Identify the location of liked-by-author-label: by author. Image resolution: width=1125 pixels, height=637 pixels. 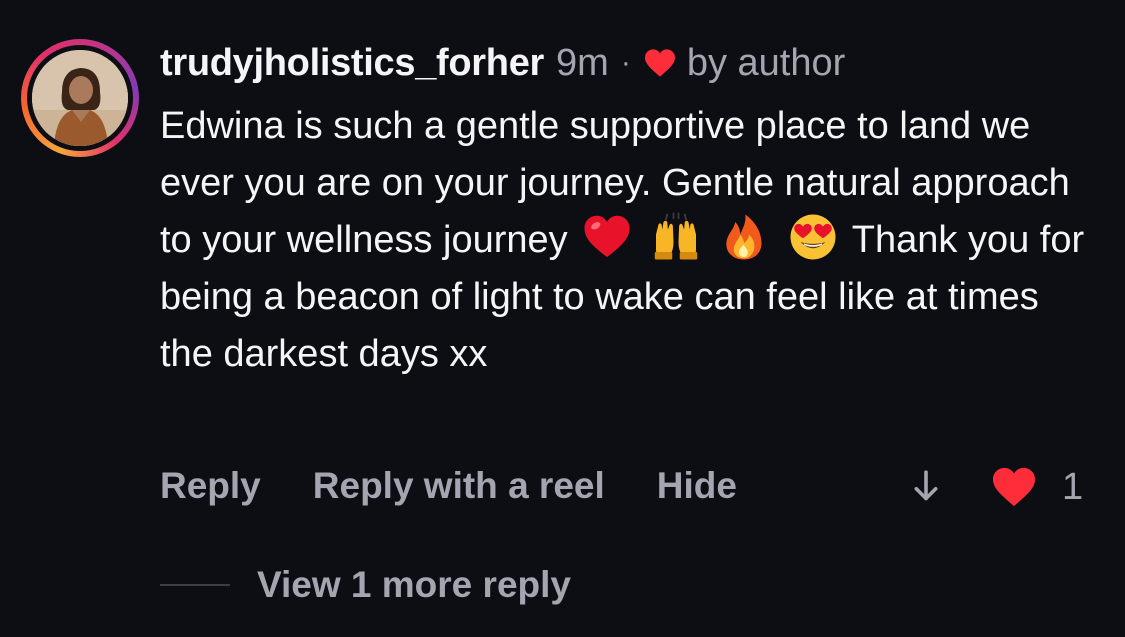
(766, 62).